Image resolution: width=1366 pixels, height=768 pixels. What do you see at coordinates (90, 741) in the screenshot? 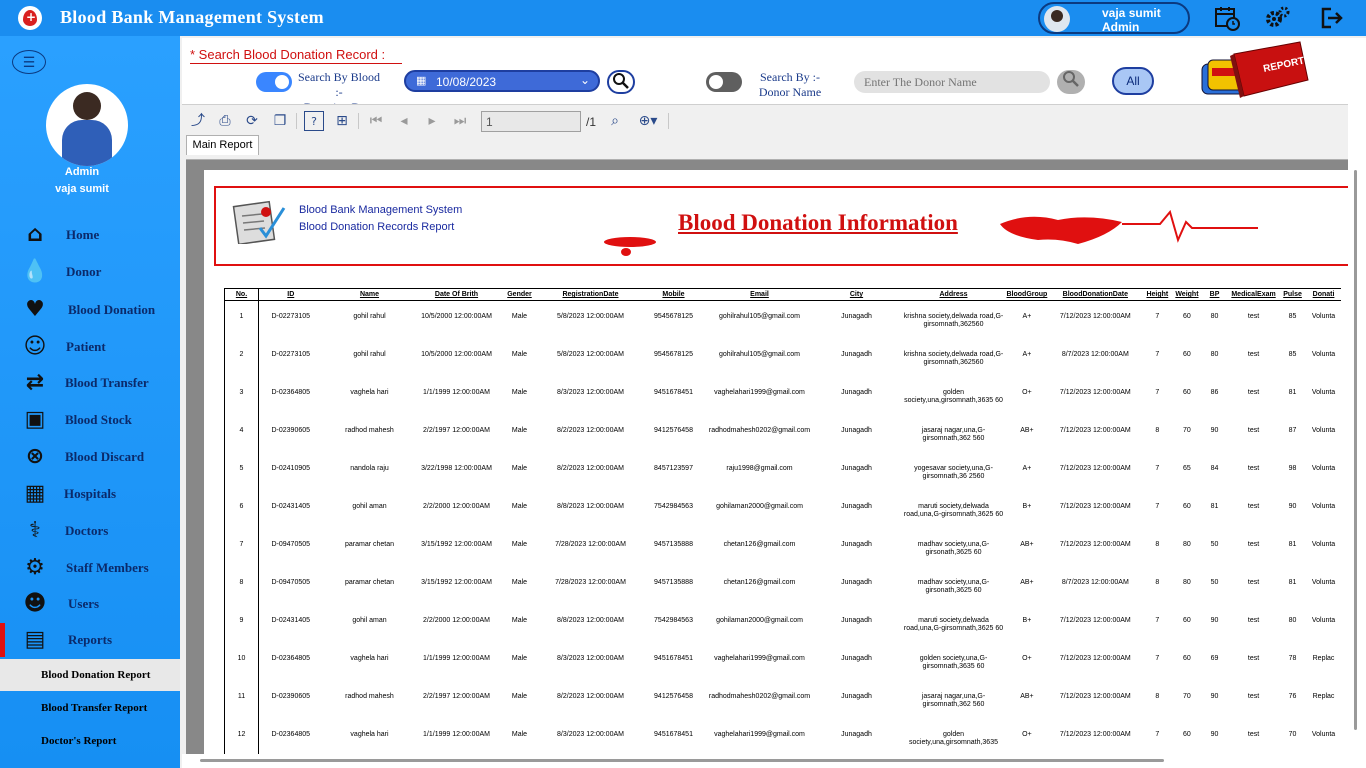
I see `sub-item-doctors-report: Doctor's Report` at bounding box center [90, 741].